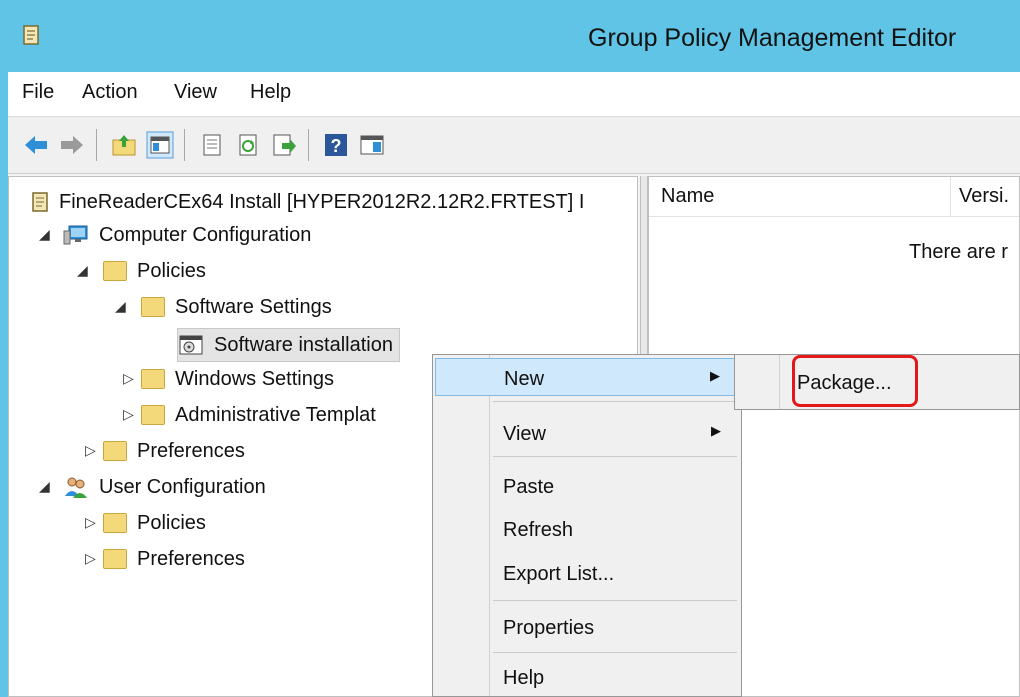 The image size is (1020, 697). Describe the element at coordinates (529, 487) in the screenshot. I see `menu-item-label: Paste` at that location.